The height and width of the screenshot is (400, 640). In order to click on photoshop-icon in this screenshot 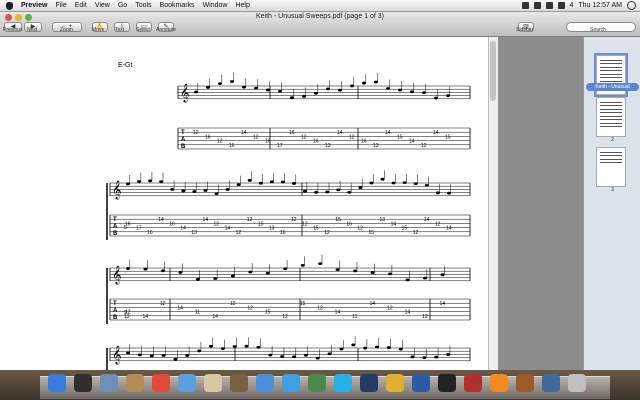, I will do `click(369, 383)`.